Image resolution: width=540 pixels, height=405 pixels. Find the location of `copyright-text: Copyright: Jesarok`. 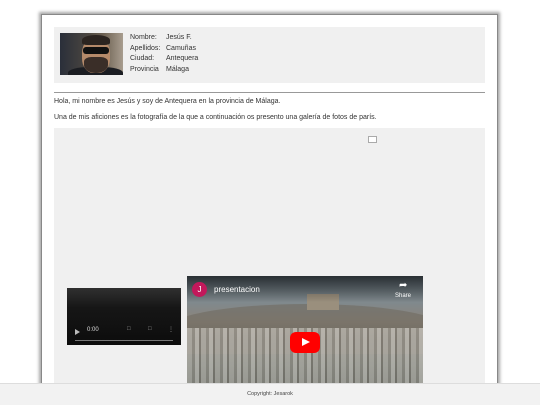

copyright-text: Copyright: Jesarok is located at coordinates (270, 394).